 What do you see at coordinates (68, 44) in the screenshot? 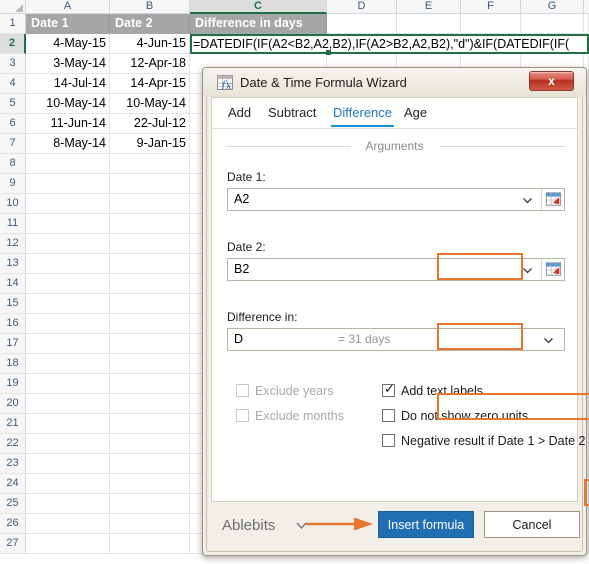
I see `cell-a2: 4-May-15` at bounding box center [68, 44].